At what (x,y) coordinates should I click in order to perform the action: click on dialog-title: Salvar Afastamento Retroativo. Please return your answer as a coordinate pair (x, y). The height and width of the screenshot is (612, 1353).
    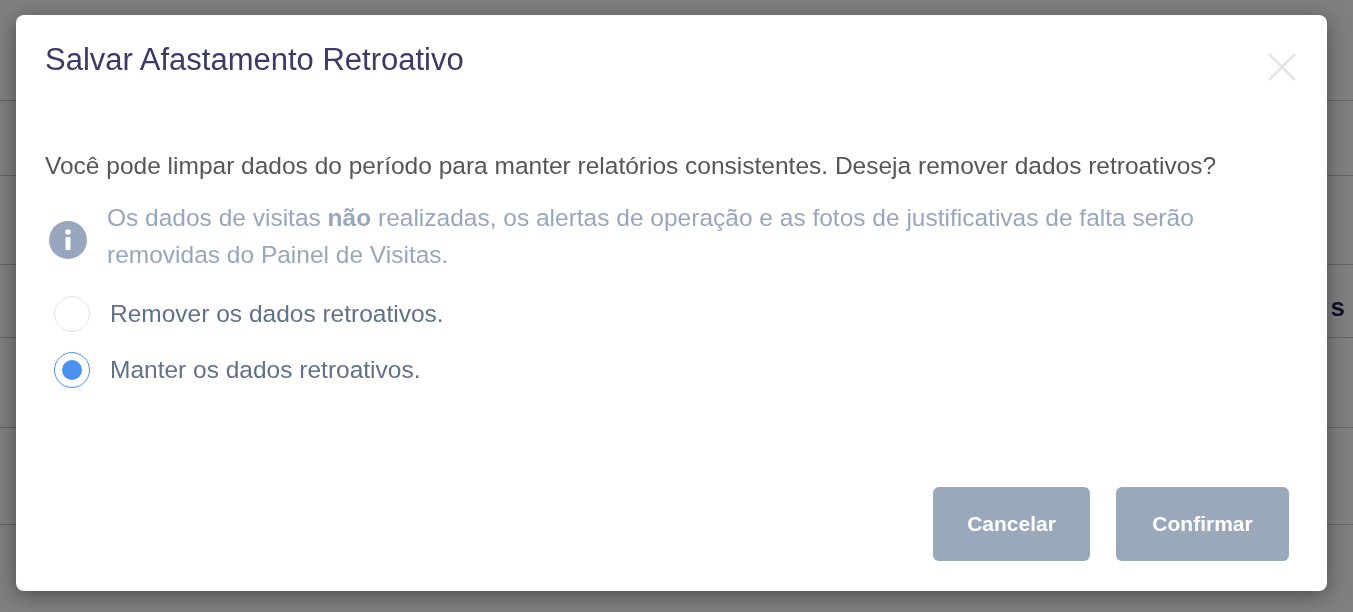
    Looking at the image, I should click on (254, 60).